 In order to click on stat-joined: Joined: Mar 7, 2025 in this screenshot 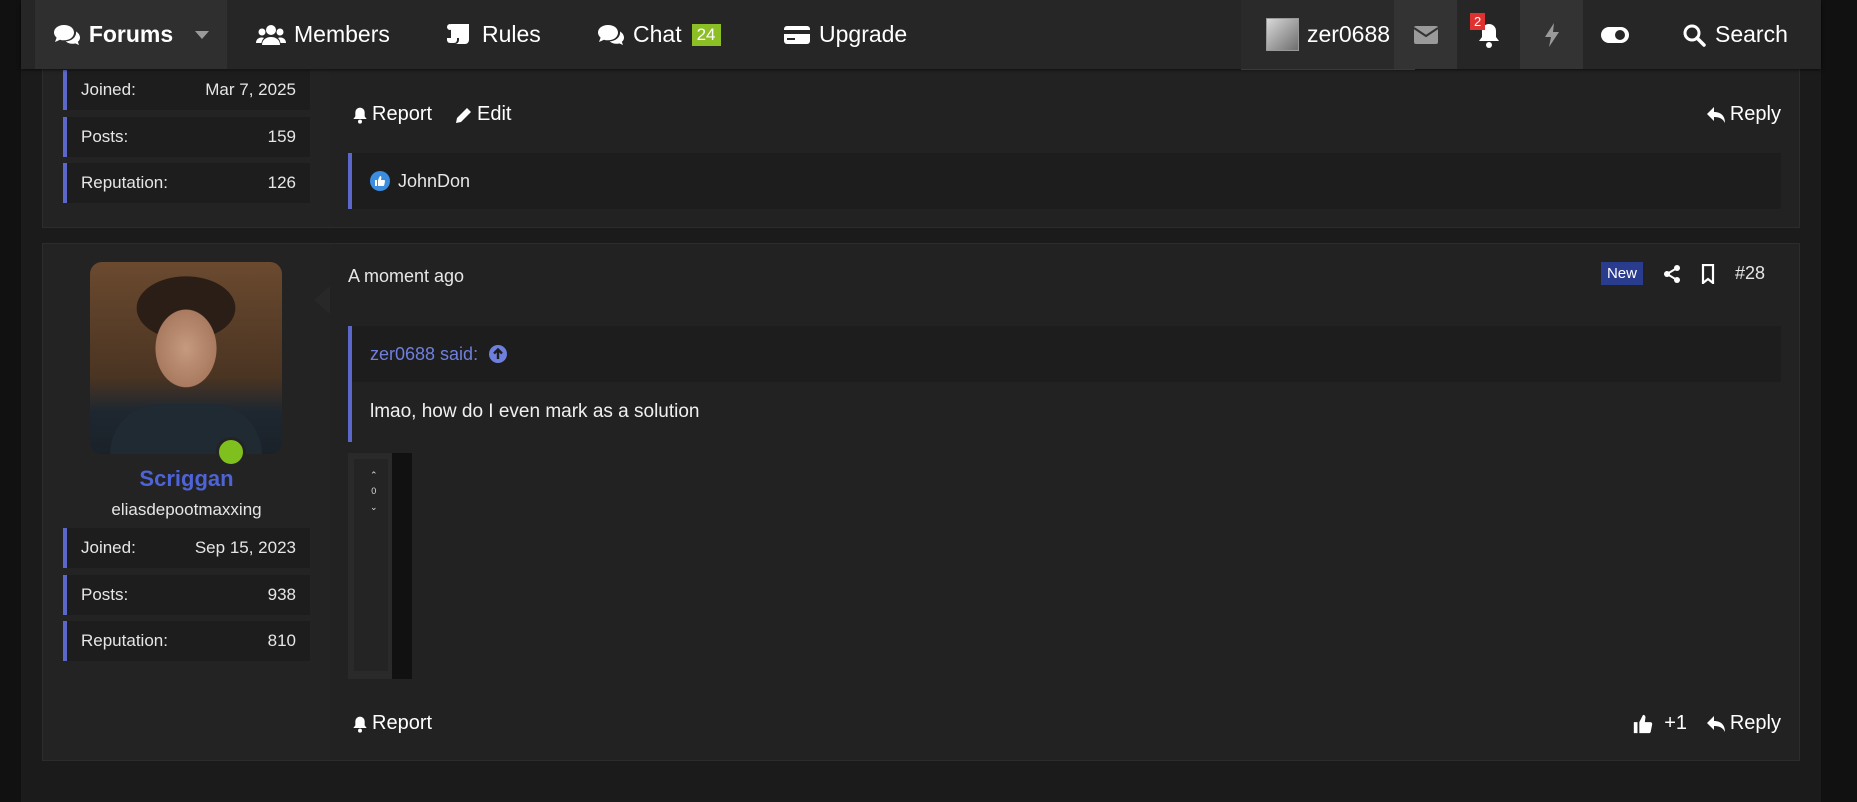, I will do `click(186, 90)`.